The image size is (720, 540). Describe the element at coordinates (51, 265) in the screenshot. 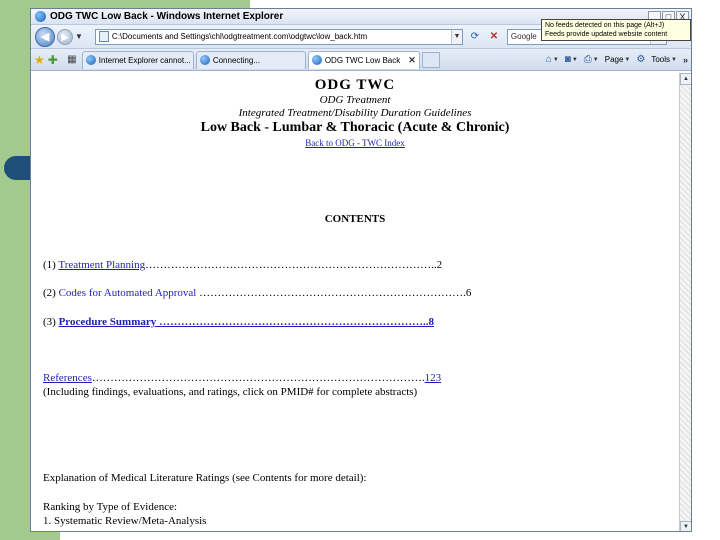

I see `toc-prefix: (1)` at that location.